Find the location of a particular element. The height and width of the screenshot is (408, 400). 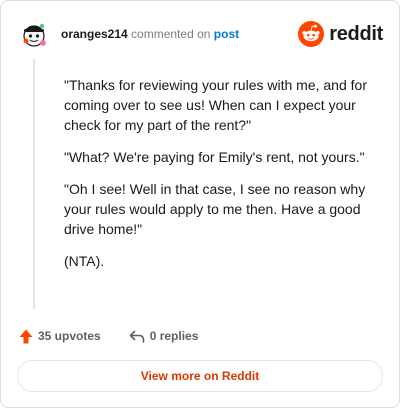

reddit-logo-icon is located at coordinates (311, 34).